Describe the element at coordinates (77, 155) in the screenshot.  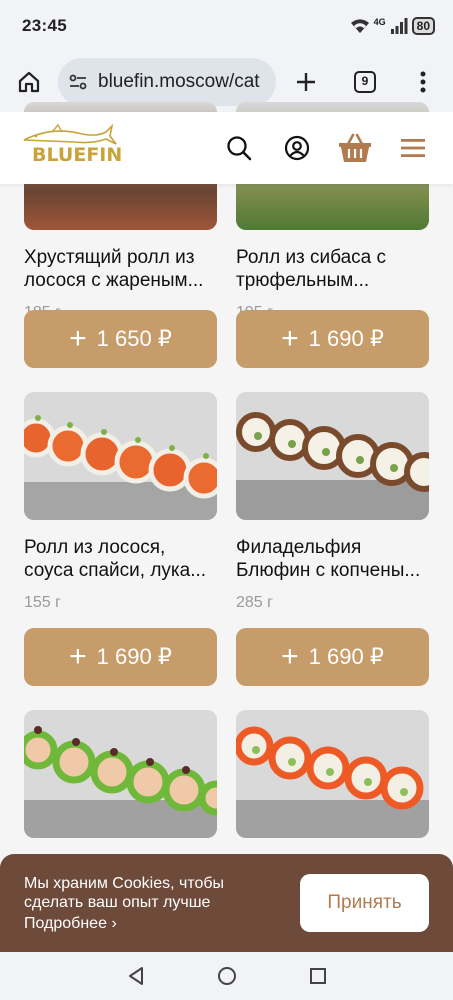
I see `logo-text: BLUEFIN` at that location.